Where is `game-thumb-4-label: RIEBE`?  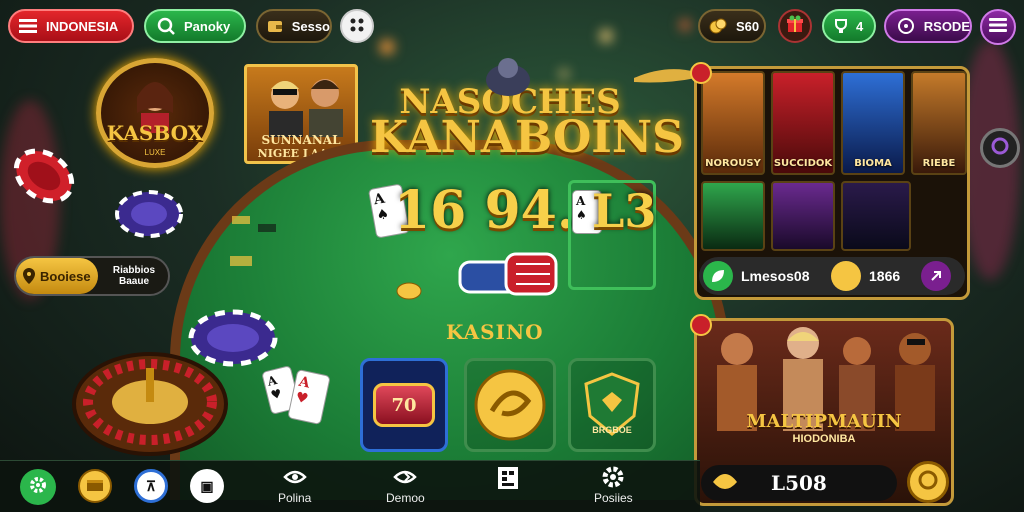 game-thumb-4-label: RIEBE is located at coordinates (939, 163).